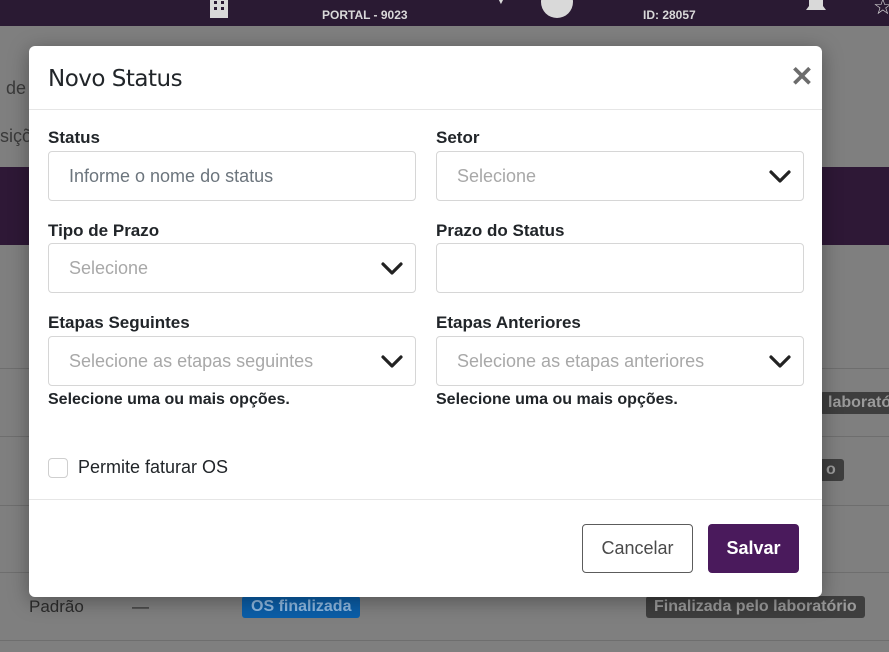 The image size is (889, 652). I want to click on close-icon: ✕, so click(802, 77).